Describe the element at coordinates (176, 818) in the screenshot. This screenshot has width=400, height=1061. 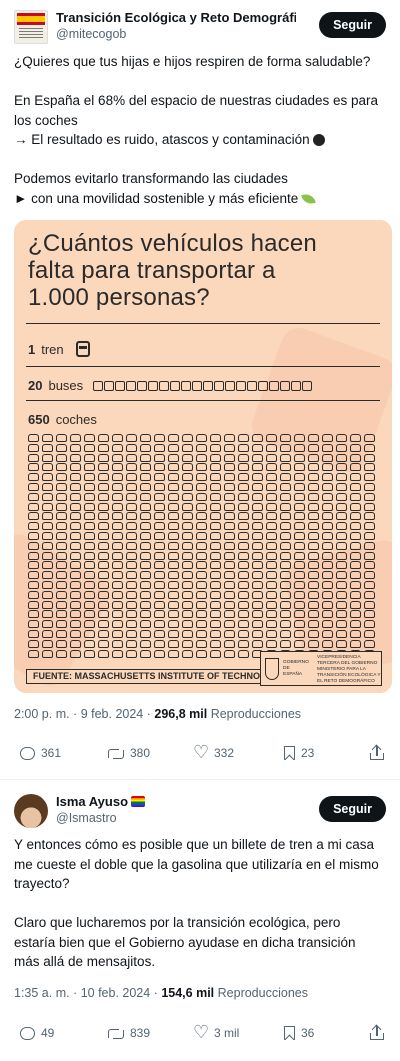
I see `handle: @Ismastro` at that location.